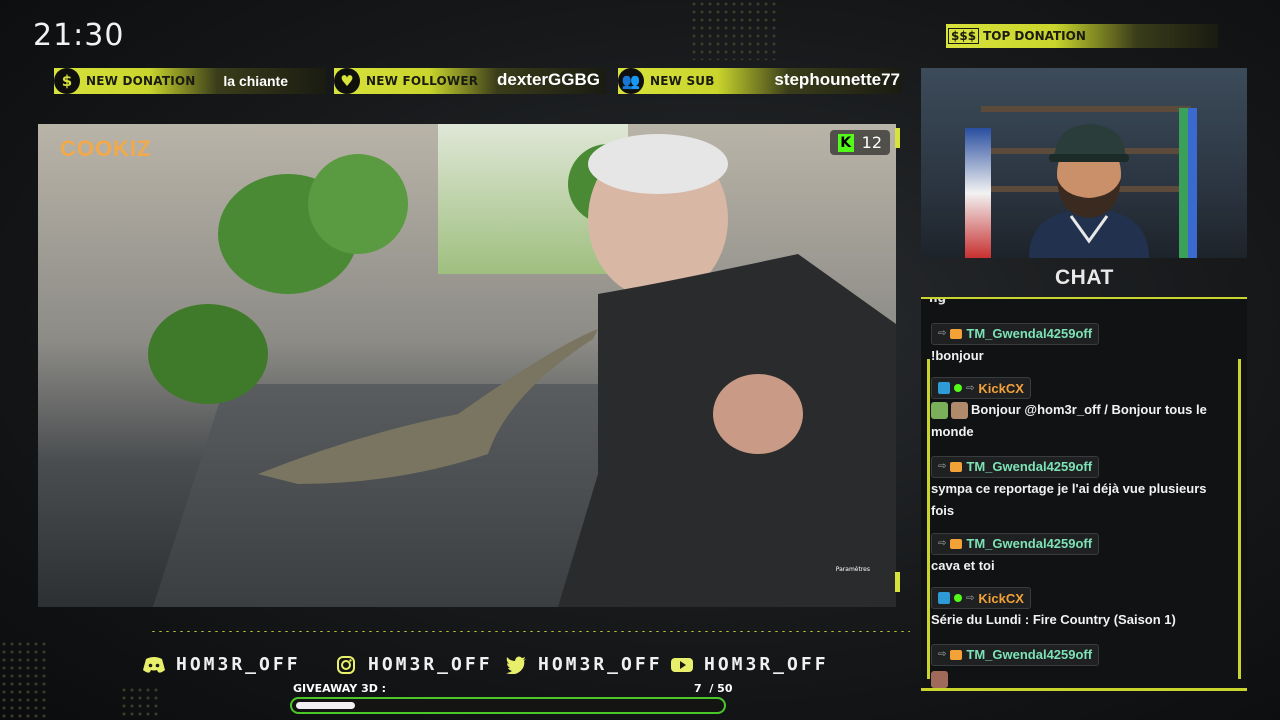  What do you see at coordinates (1084, 277) in the screenshot?
I see `chat-title: CHAT` at bounding box center [1084, 277].